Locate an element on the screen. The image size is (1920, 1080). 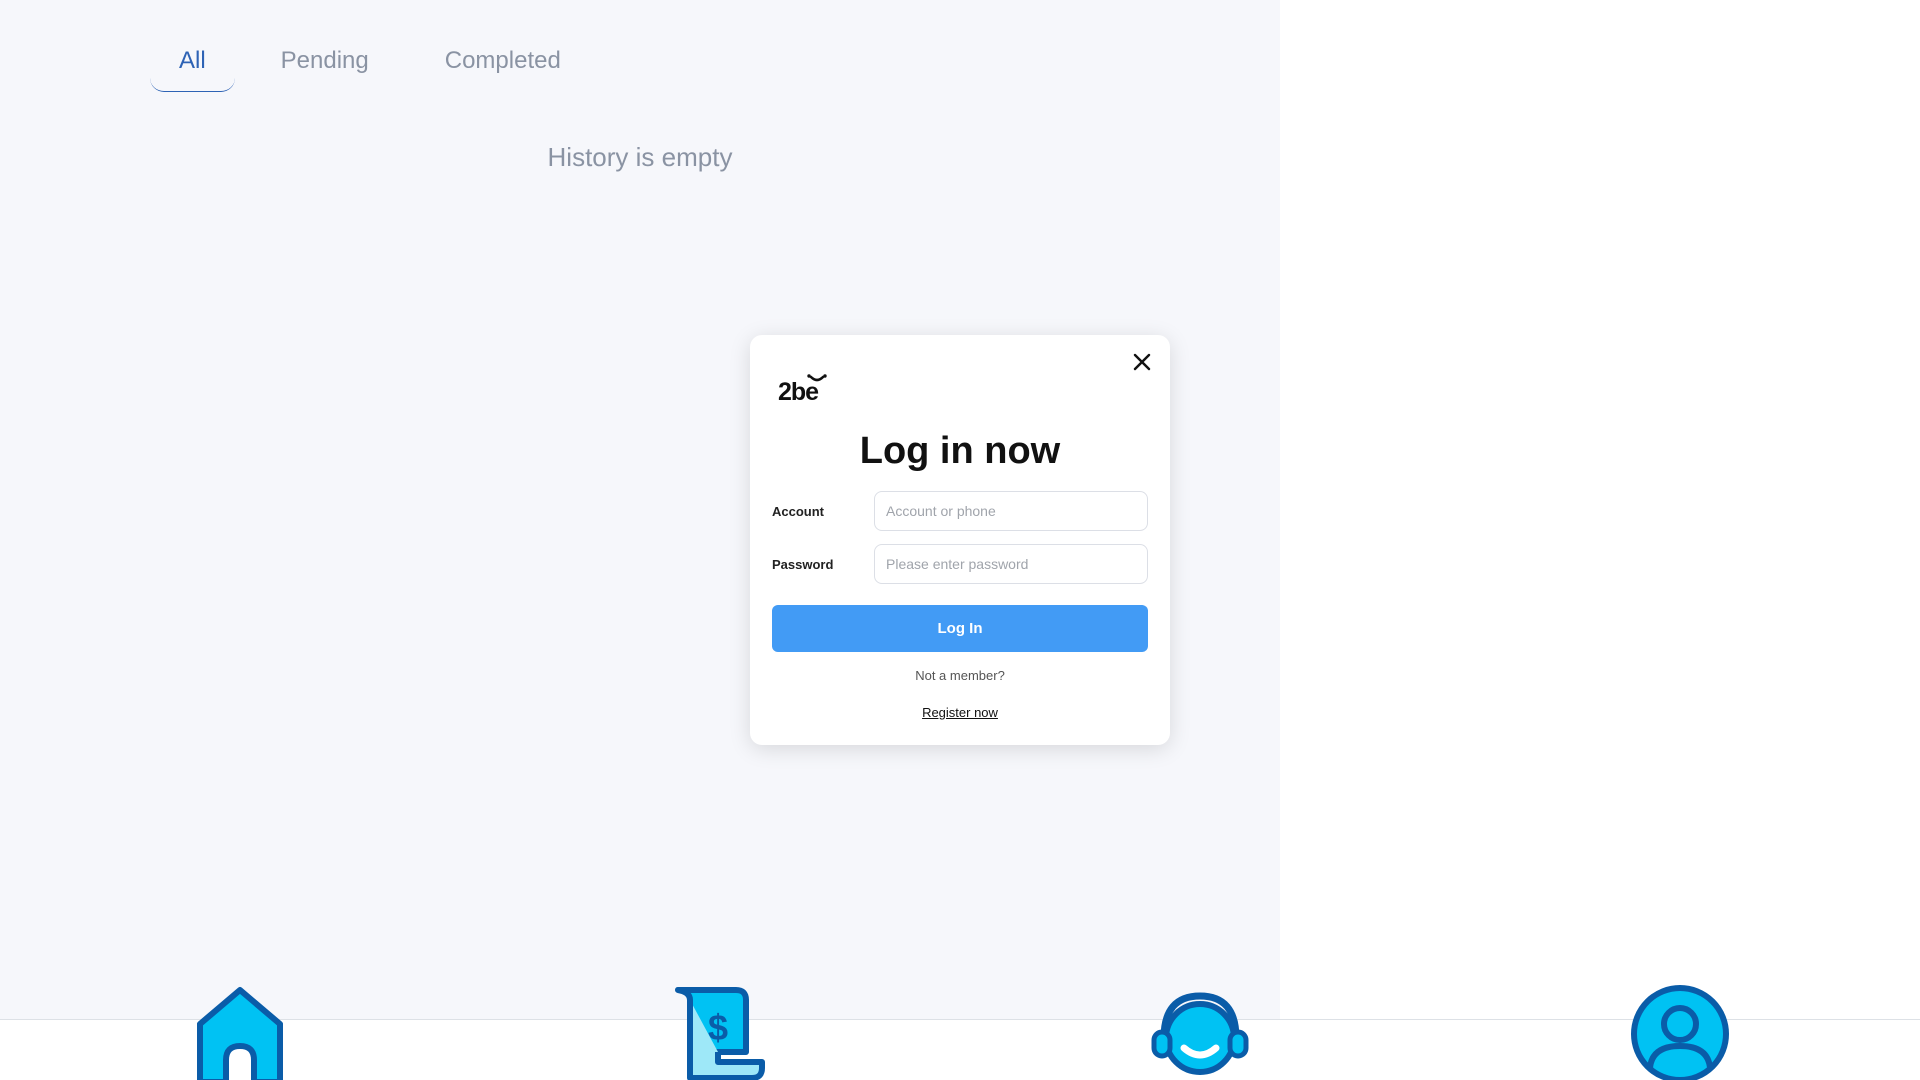
tab-all: All is located at coordinates (192, 64).